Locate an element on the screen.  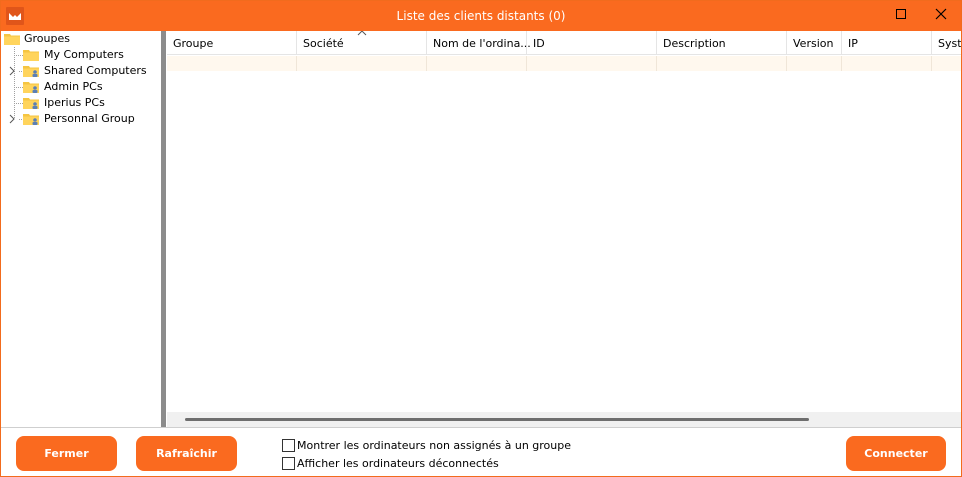
checkbox-label: Afficher les ordinateurs déconnectés is located at coordinates (398, 463).